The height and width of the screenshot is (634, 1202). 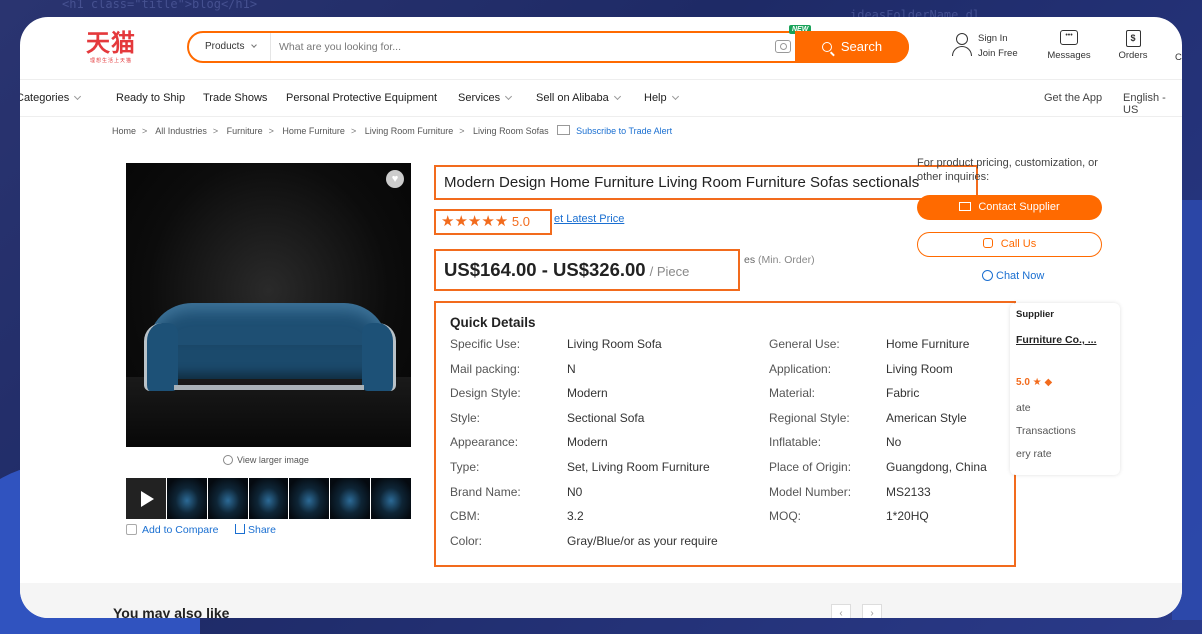 What do you see at coordinates (395, 179) in the screenshot?
I see `favorite-heart-icon: ♥` at bounding box center [395, 179].